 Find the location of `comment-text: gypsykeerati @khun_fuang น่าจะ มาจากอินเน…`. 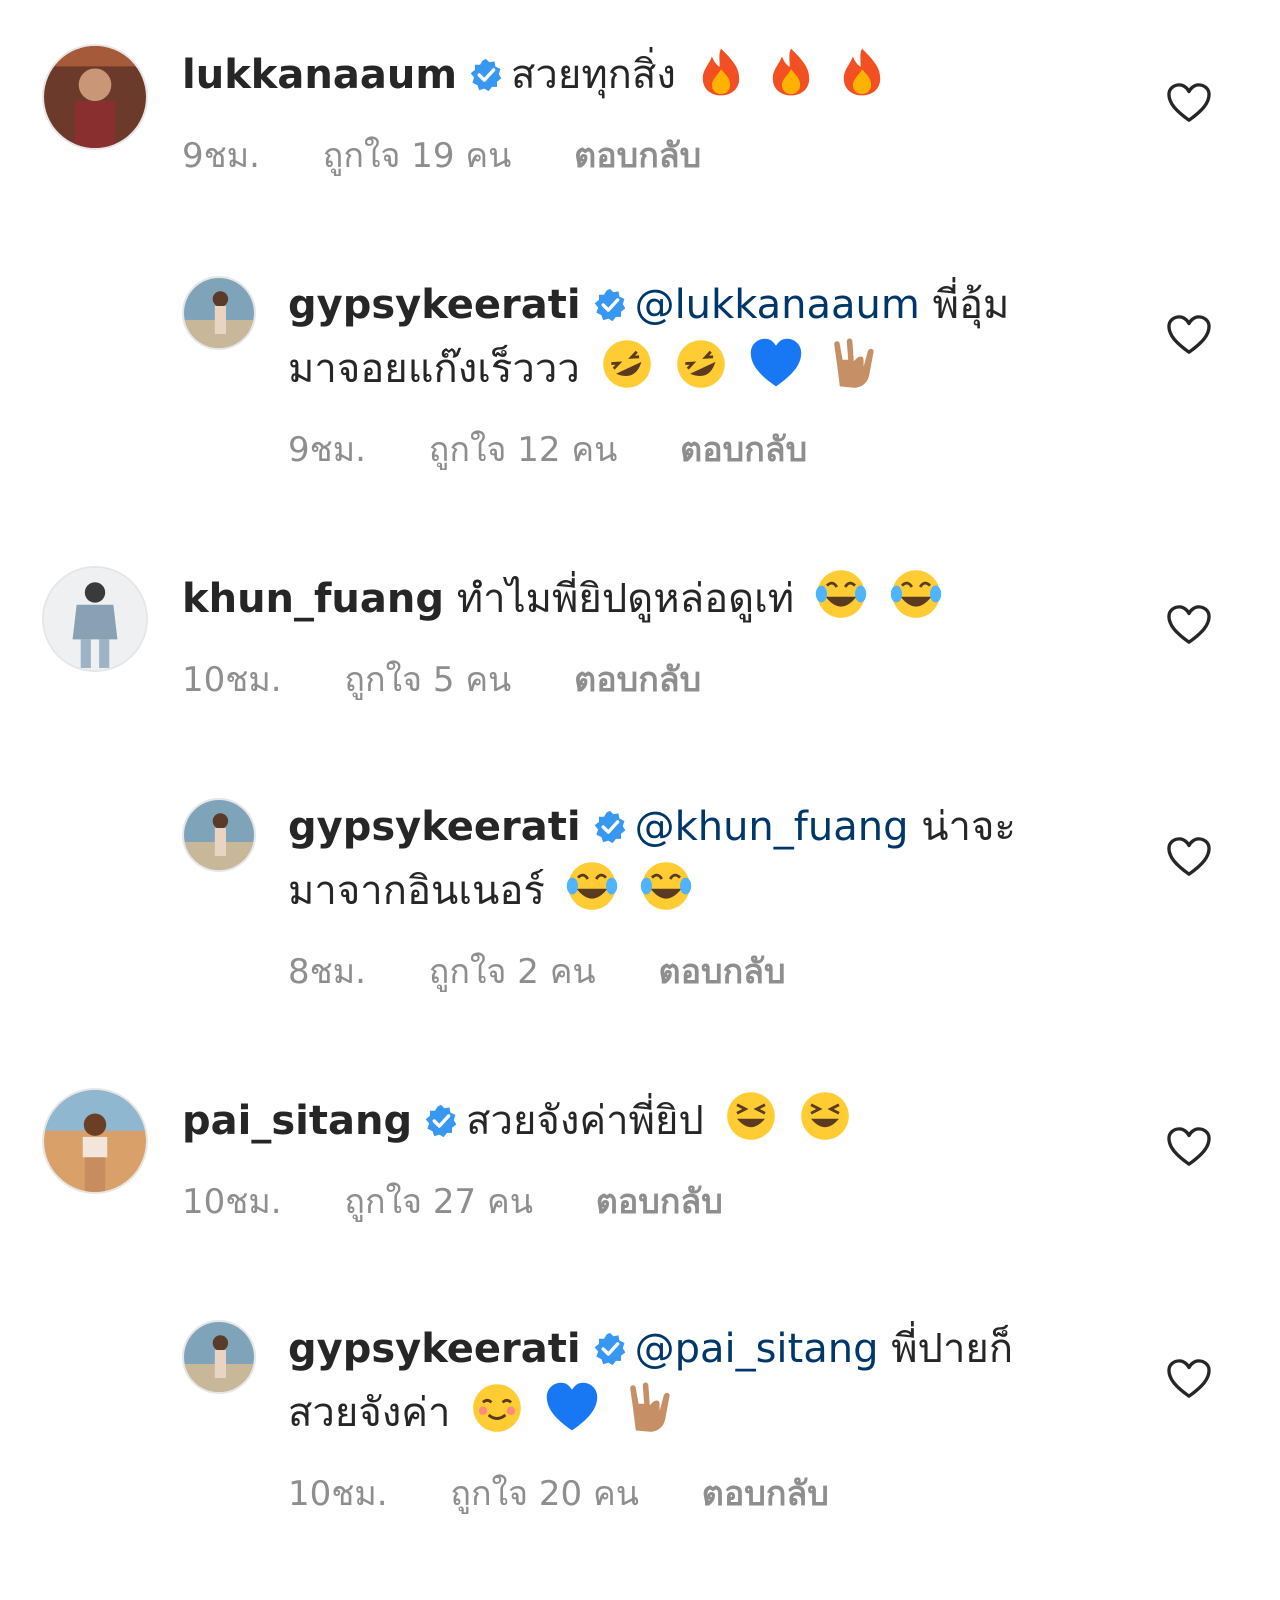

comment-text: gypsykeerati @khun_fuang น่าจะ มาจากอินเน… is located at coordinates (688, 864).